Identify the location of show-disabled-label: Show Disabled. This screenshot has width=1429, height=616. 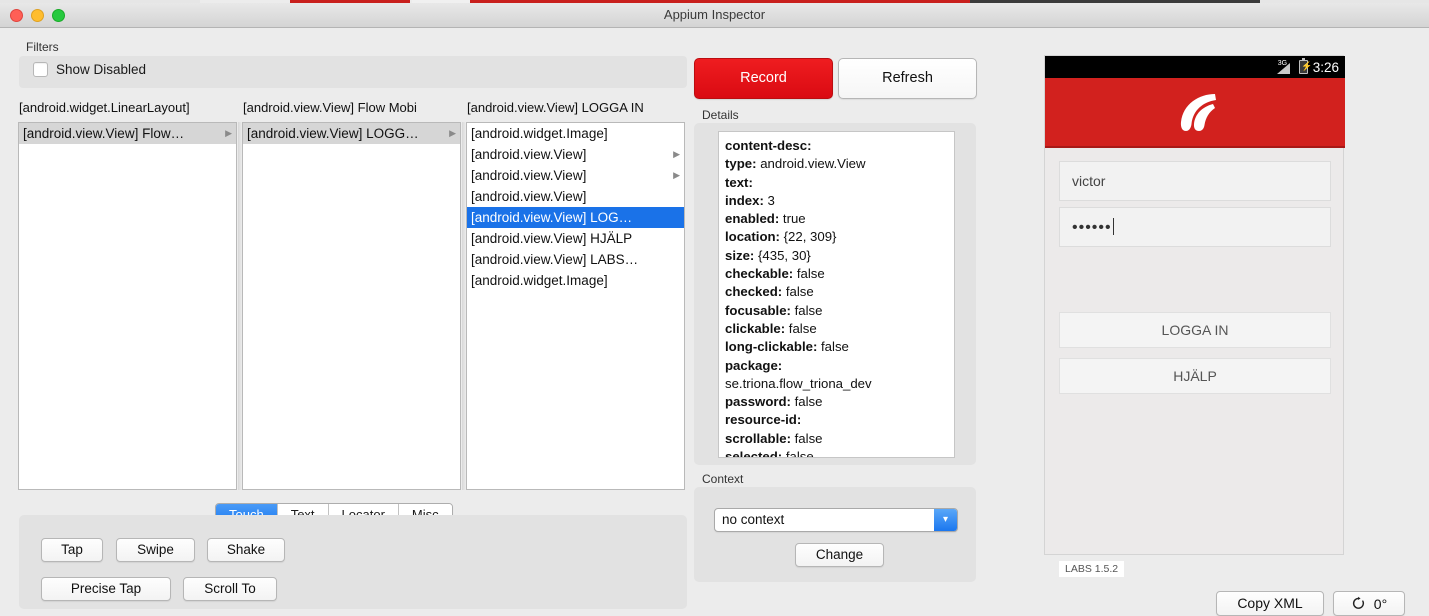
(101, 69).